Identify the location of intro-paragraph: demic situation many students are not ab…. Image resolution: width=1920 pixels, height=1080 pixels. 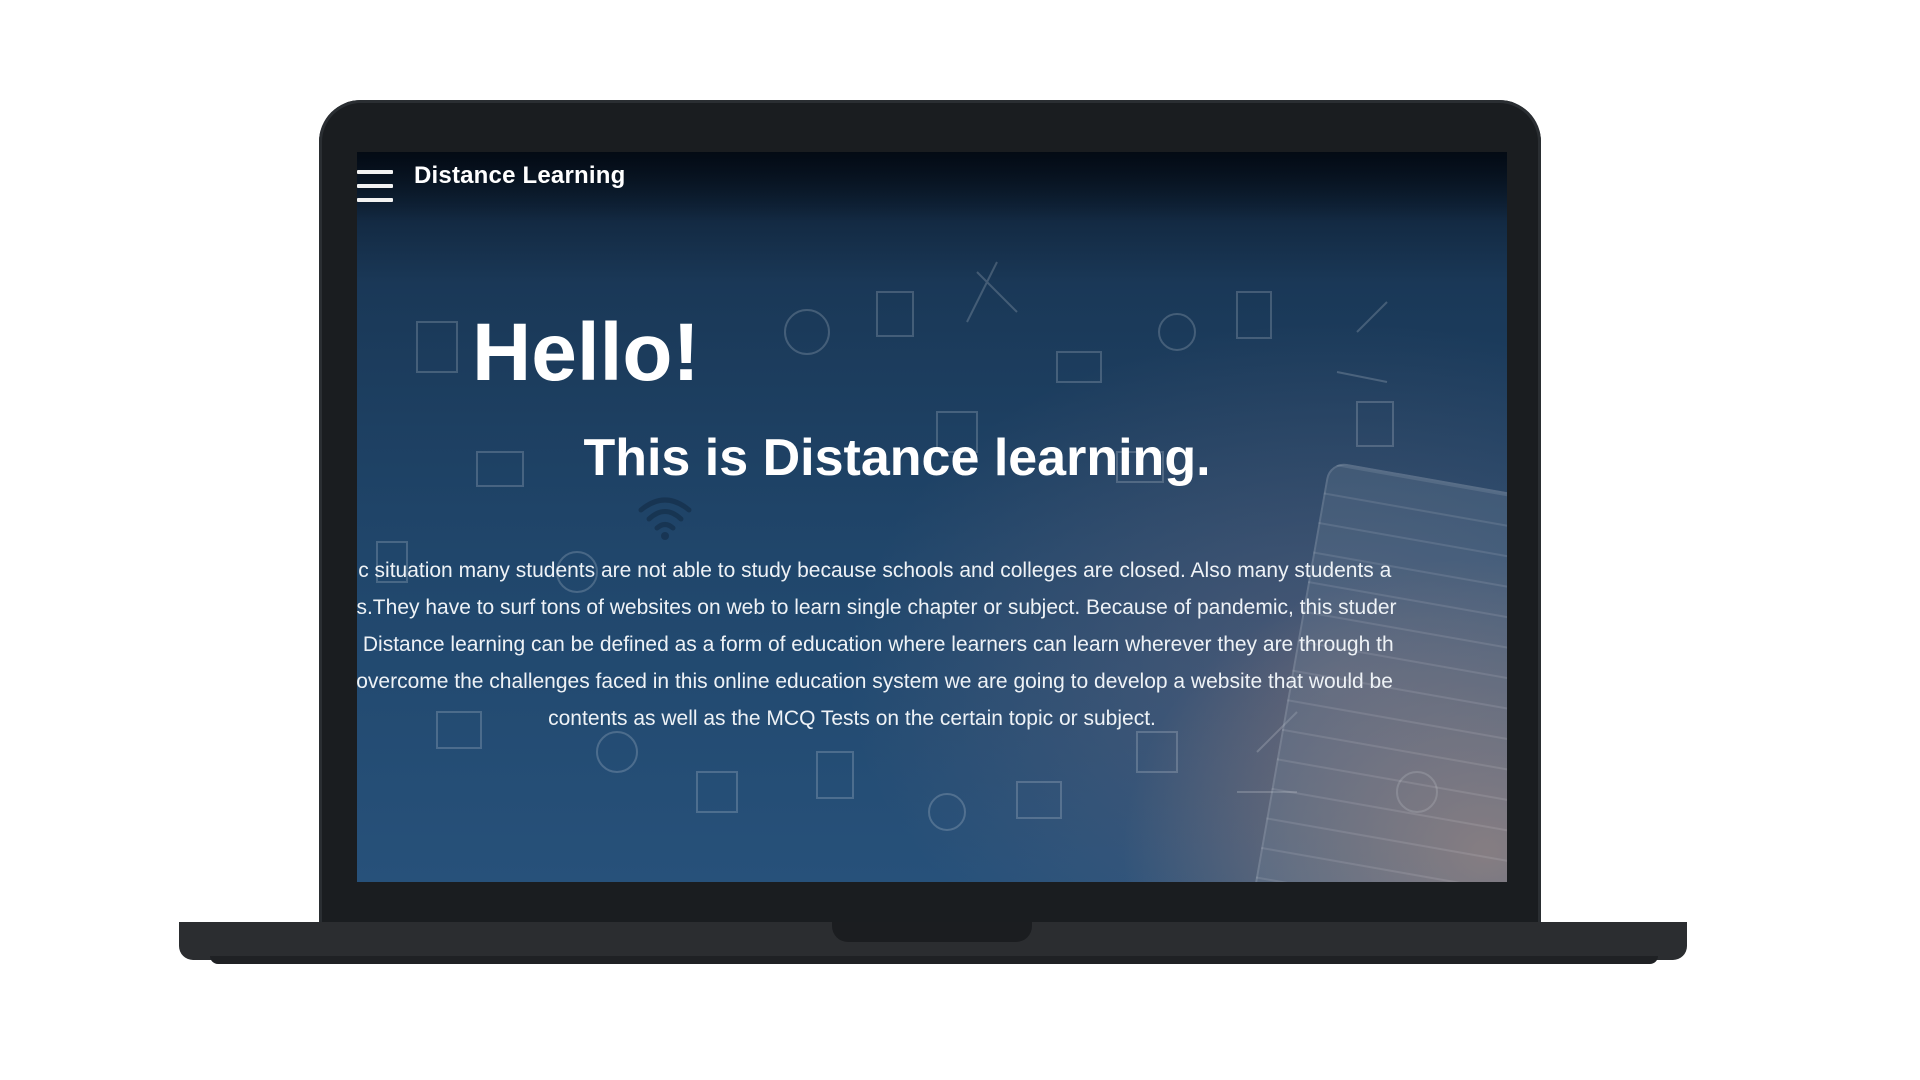
(932, 644).